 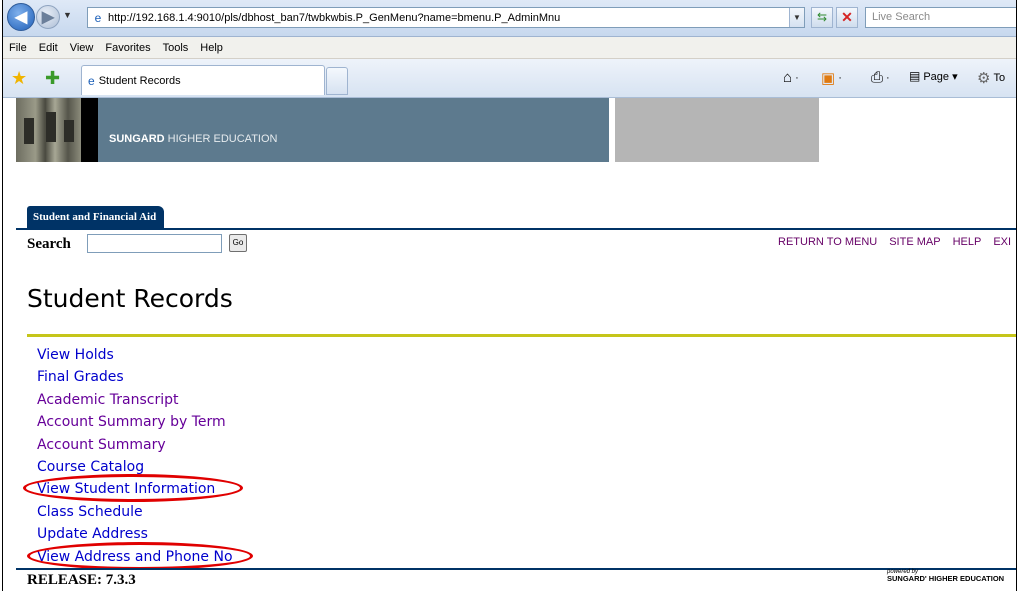 What do you see at coordinates (140, 556) in the screenshot?
I see `annotation-circle-address-phone` at bounding box center [140, 556].